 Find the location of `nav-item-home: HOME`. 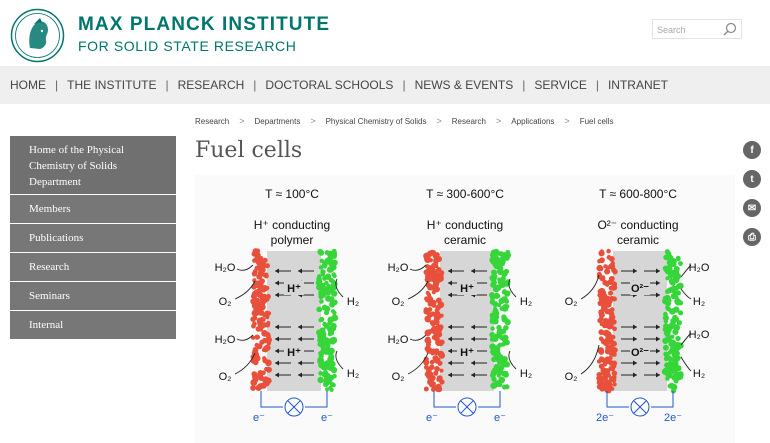

nav-item-home: HOME is located at coordinates (28, 85).